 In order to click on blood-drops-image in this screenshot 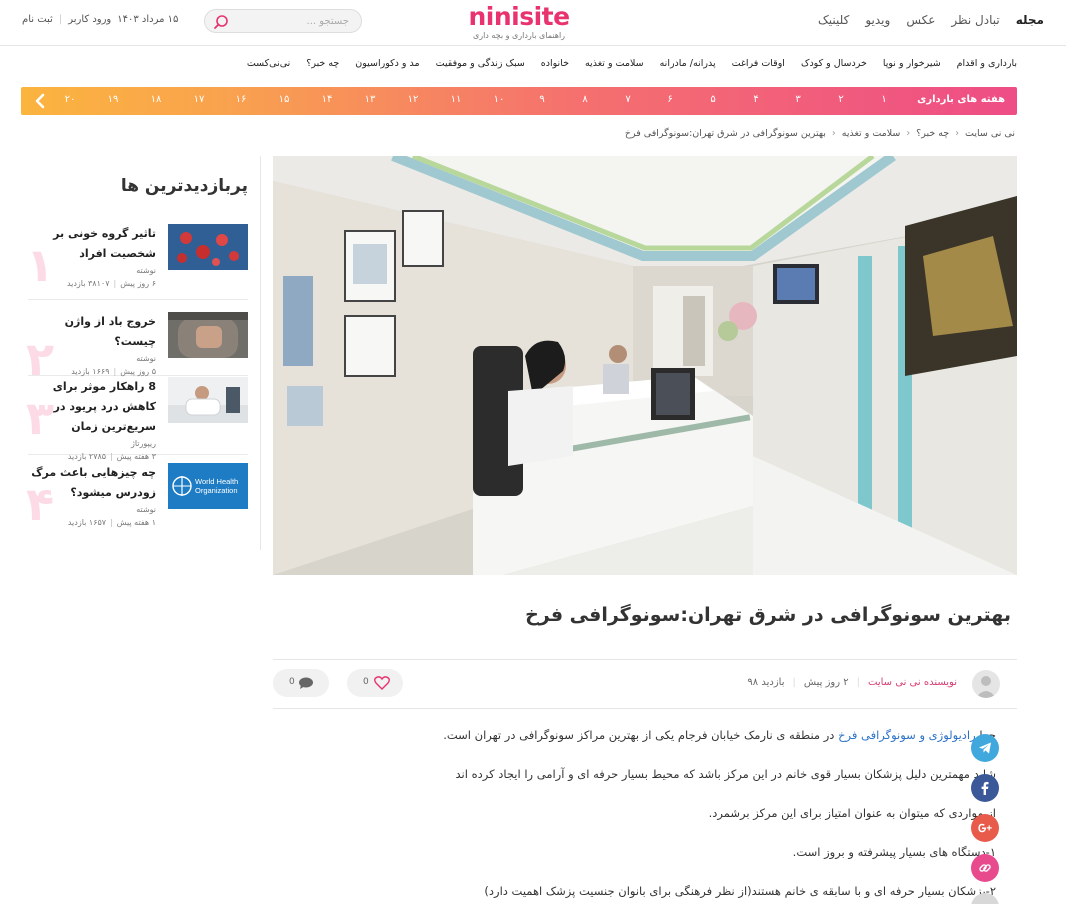, I will do `click(208, 247)`.